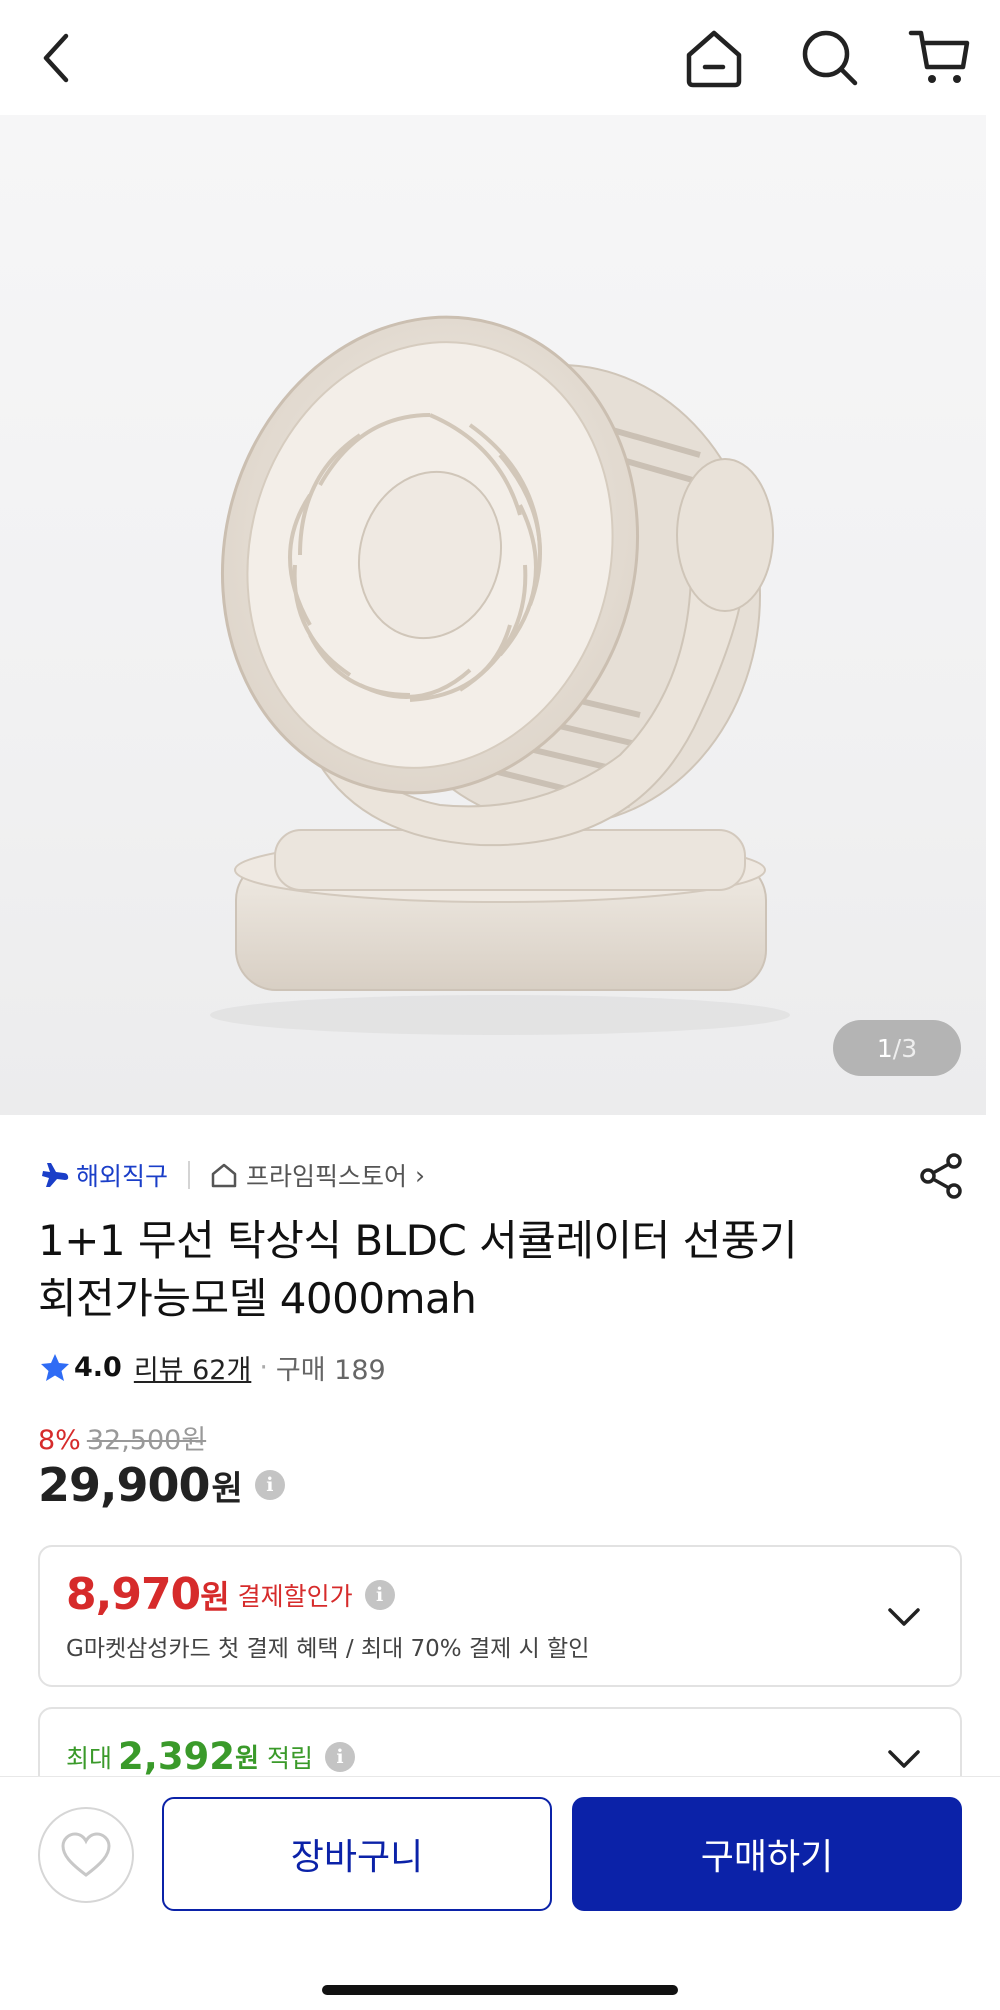 Image resolution: width=1000 pixels, height=2010 pixels. I want to click on payment-discount-amount: 8,970, so click(133, 1594).